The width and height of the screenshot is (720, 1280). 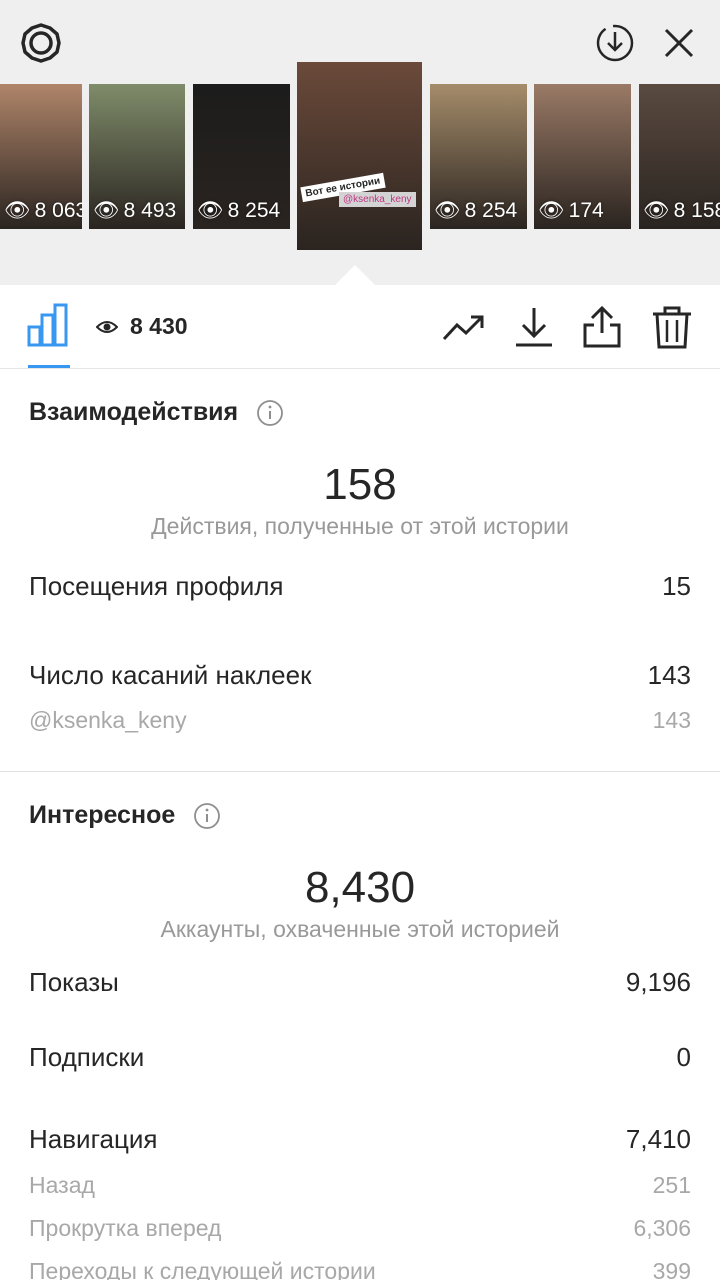 I want to click on discovery-title: Интересное, so click(x=125, y=815).